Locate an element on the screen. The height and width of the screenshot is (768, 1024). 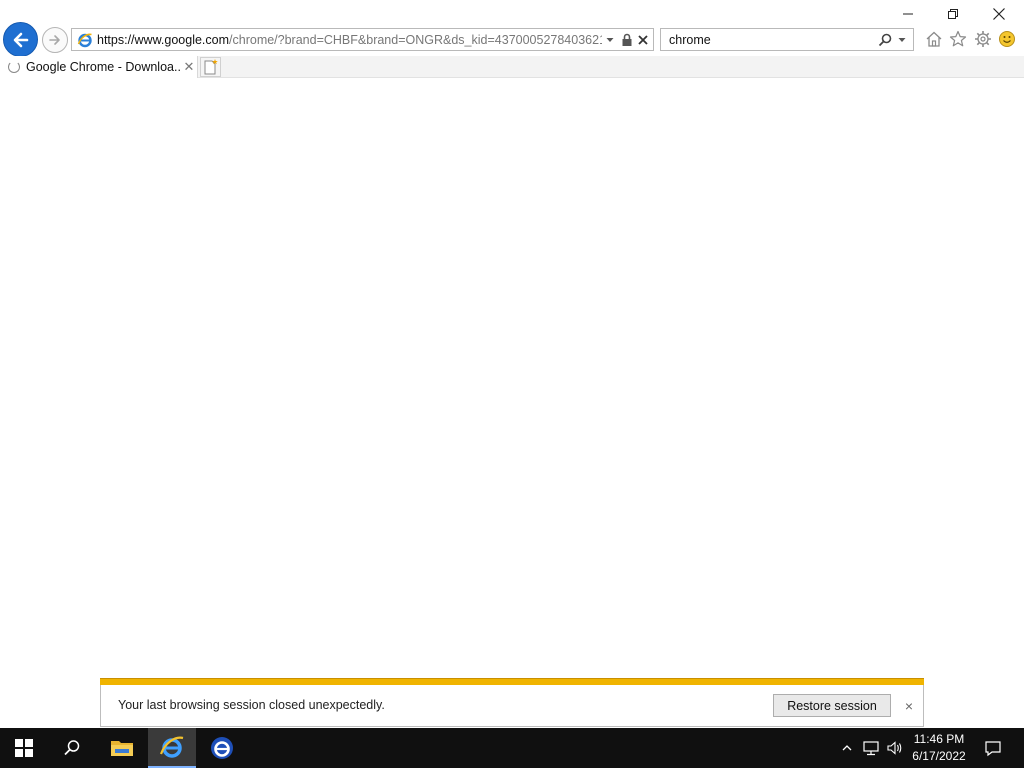
clock-date: 6/17/2022 is located at coordinates (939, 756).